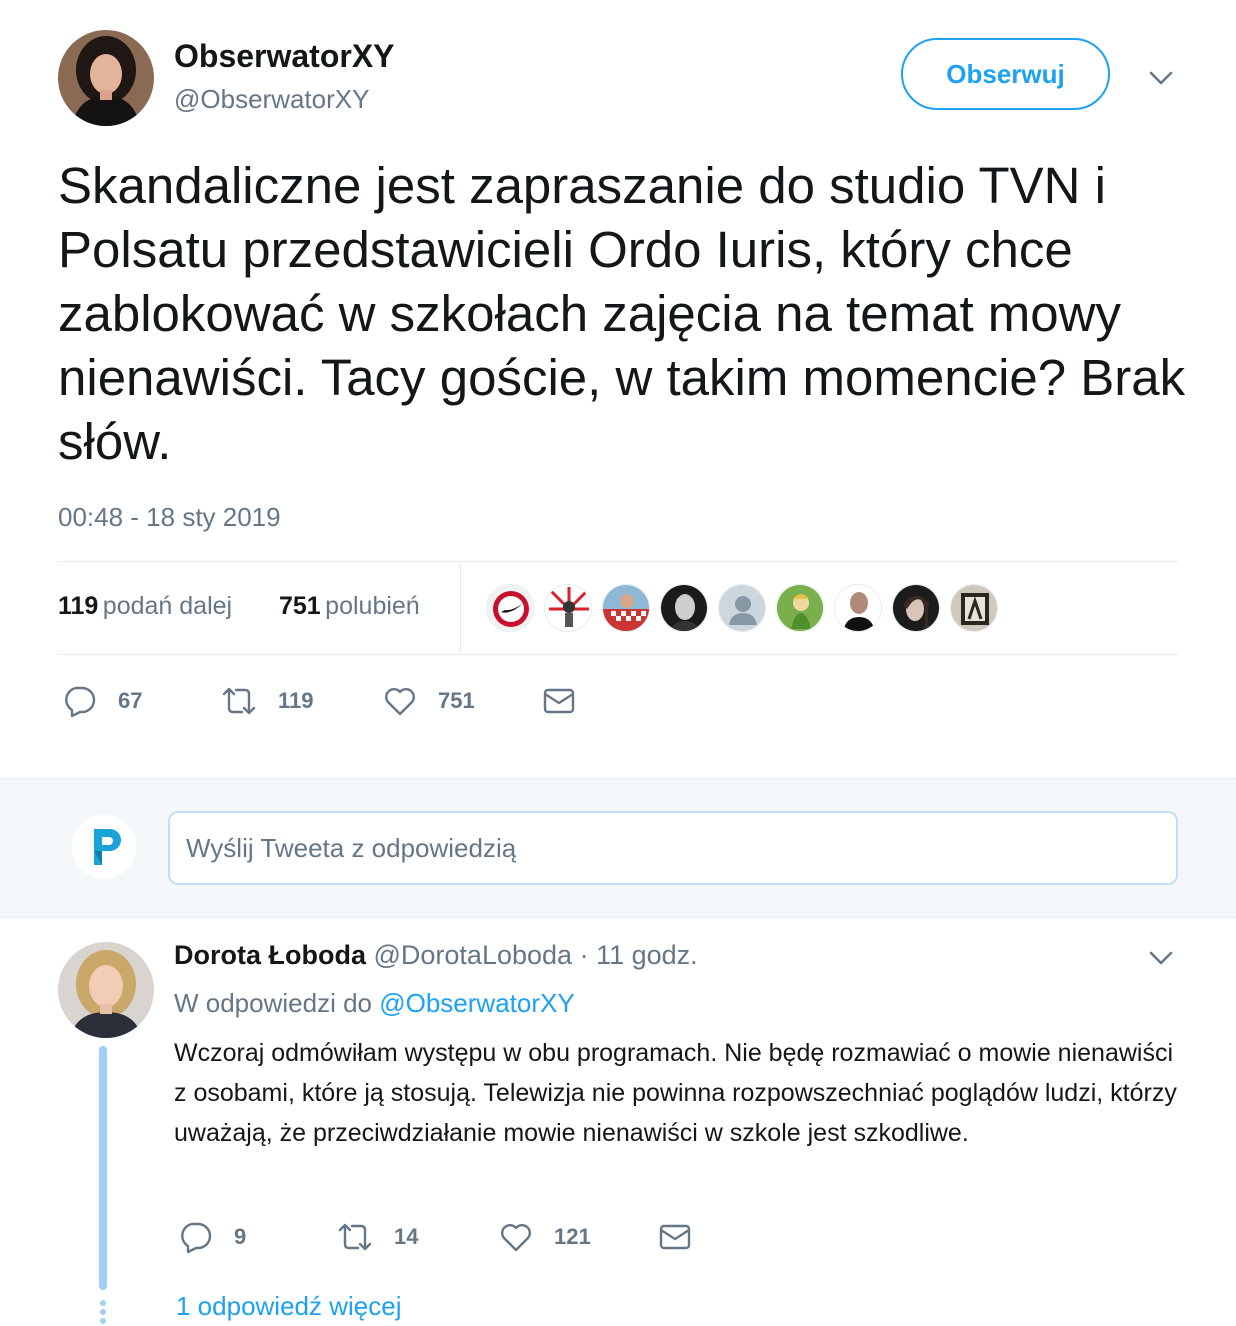  Describe the element at coordinates (1161, 958) in the screenshot. I see `reply-chevron-down-icon` at that location.